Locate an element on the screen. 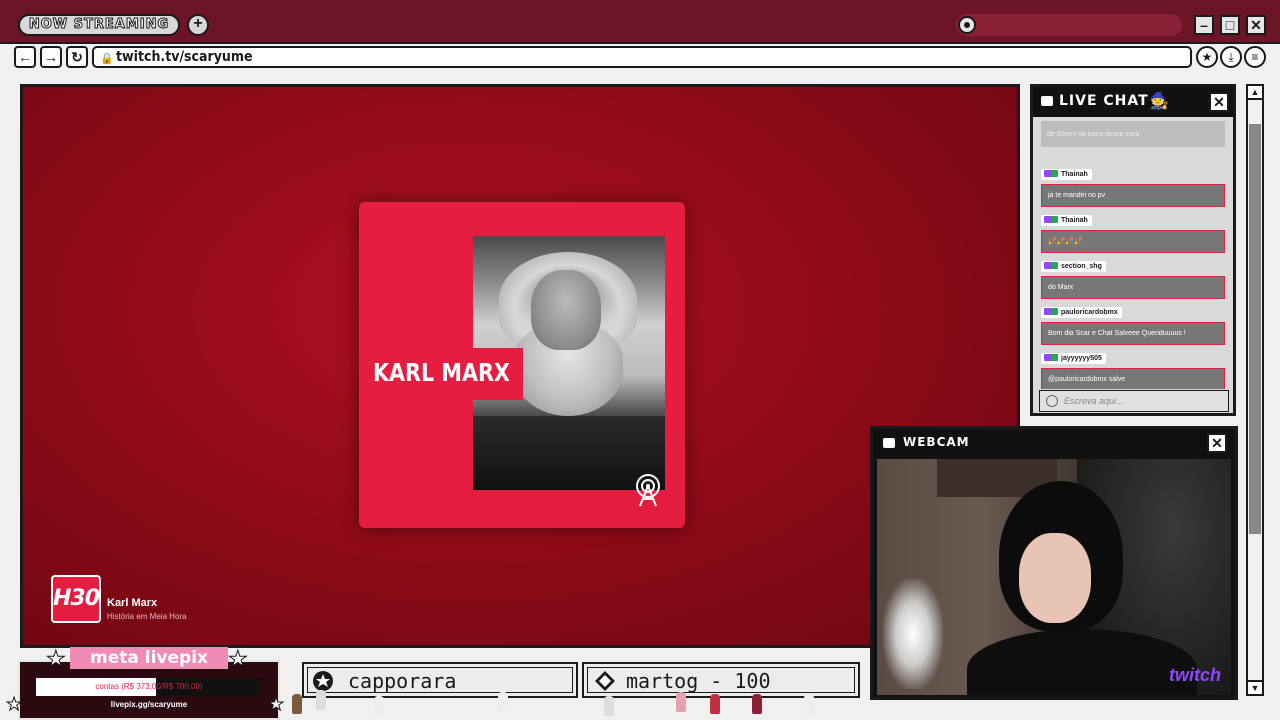  webcam-close-button: ✕ is located at coordinates (1217, 443).